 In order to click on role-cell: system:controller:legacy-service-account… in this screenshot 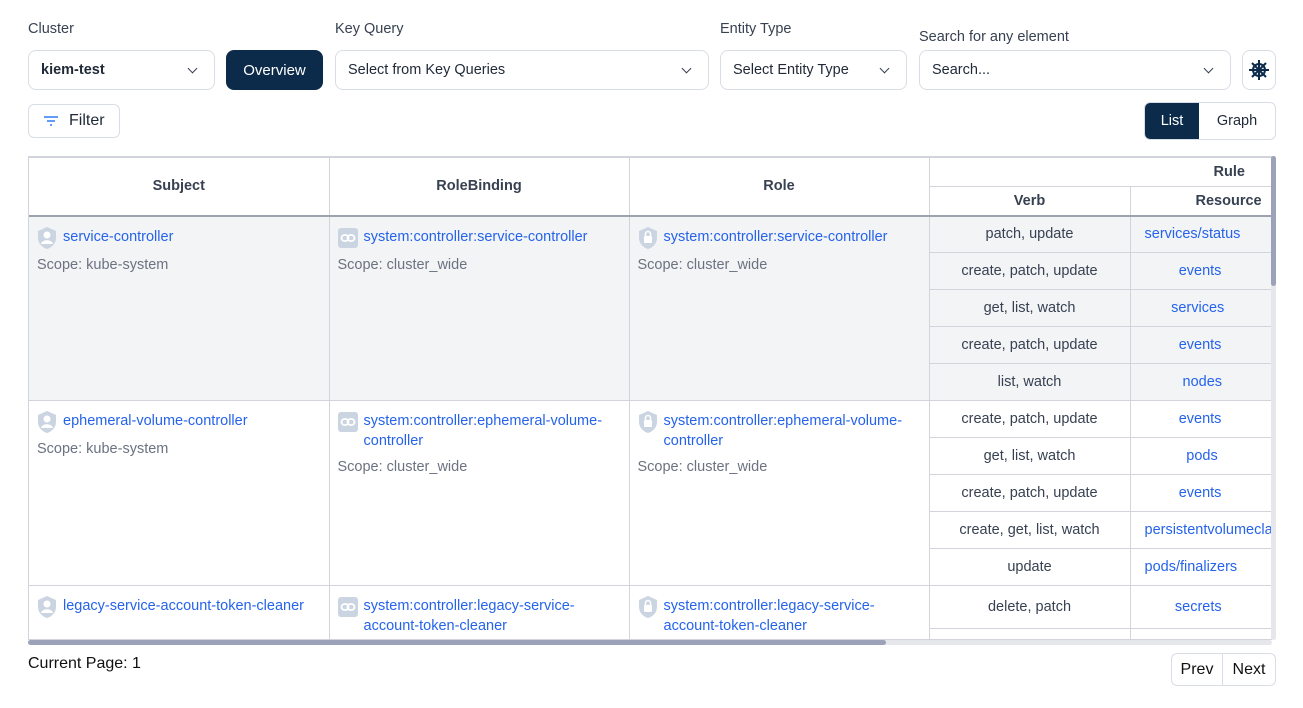, I will do `click(779, 612)`.